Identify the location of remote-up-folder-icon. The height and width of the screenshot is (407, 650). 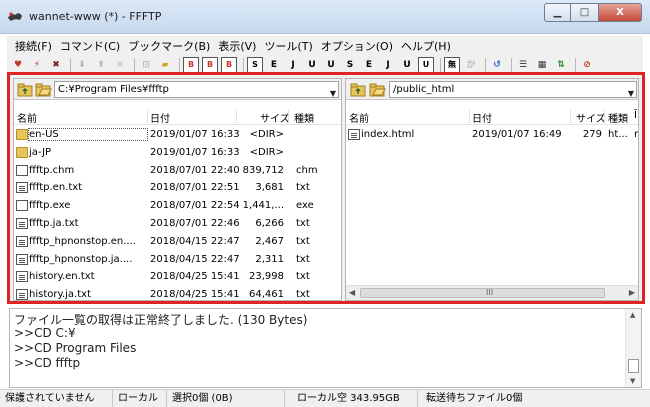
(358, 89).